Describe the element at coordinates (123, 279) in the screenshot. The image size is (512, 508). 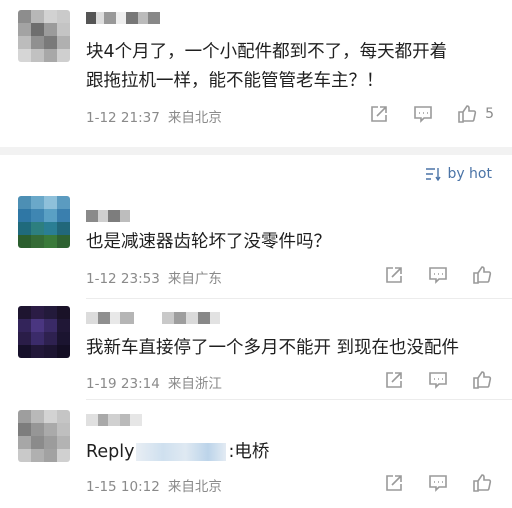
I see `comment-time: 1-12 23:53` at that location.